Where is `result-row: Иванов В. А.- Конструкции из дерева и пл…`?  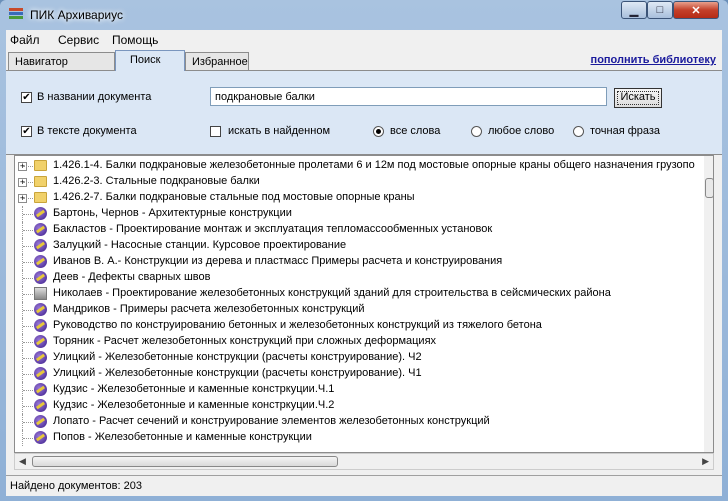 result-row: Иванов В. А.- Конструкции из дерева и пл… is located at coordinates (360, 262).